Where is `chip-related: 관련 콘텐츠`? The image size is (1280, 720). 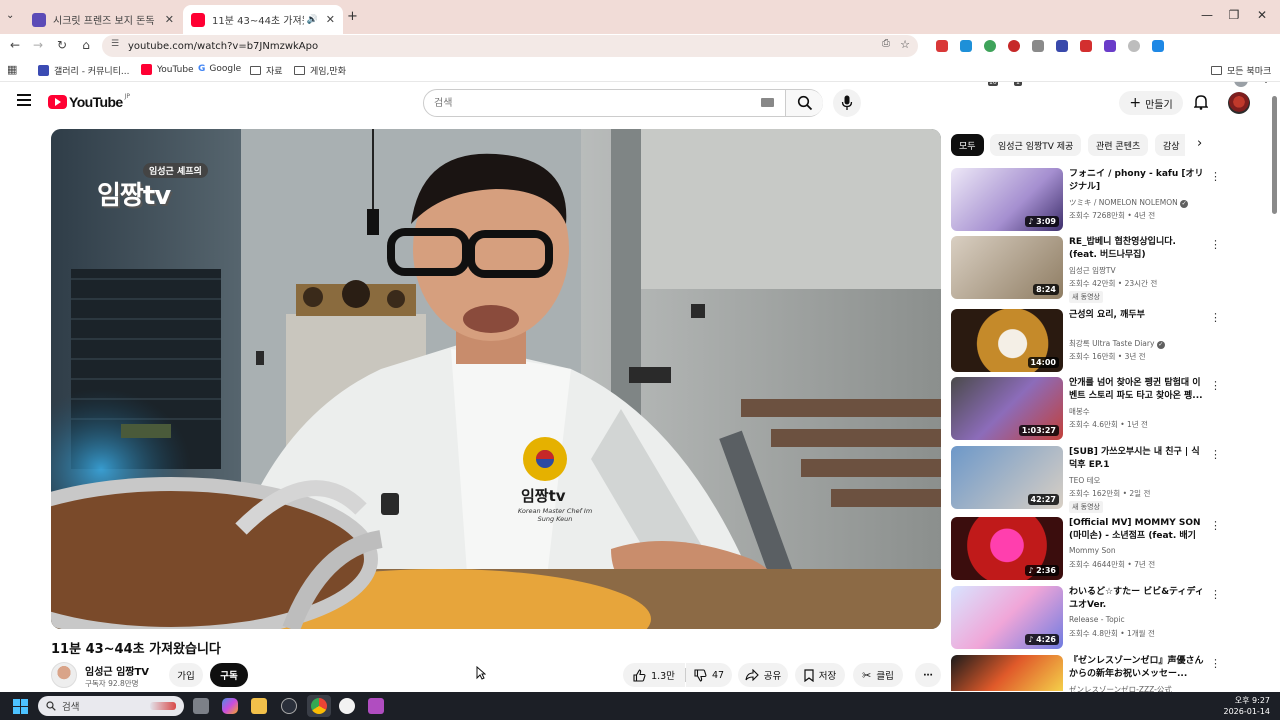
chip-related: 관련 콘텐츠 is located at coordinates (1118, 145).